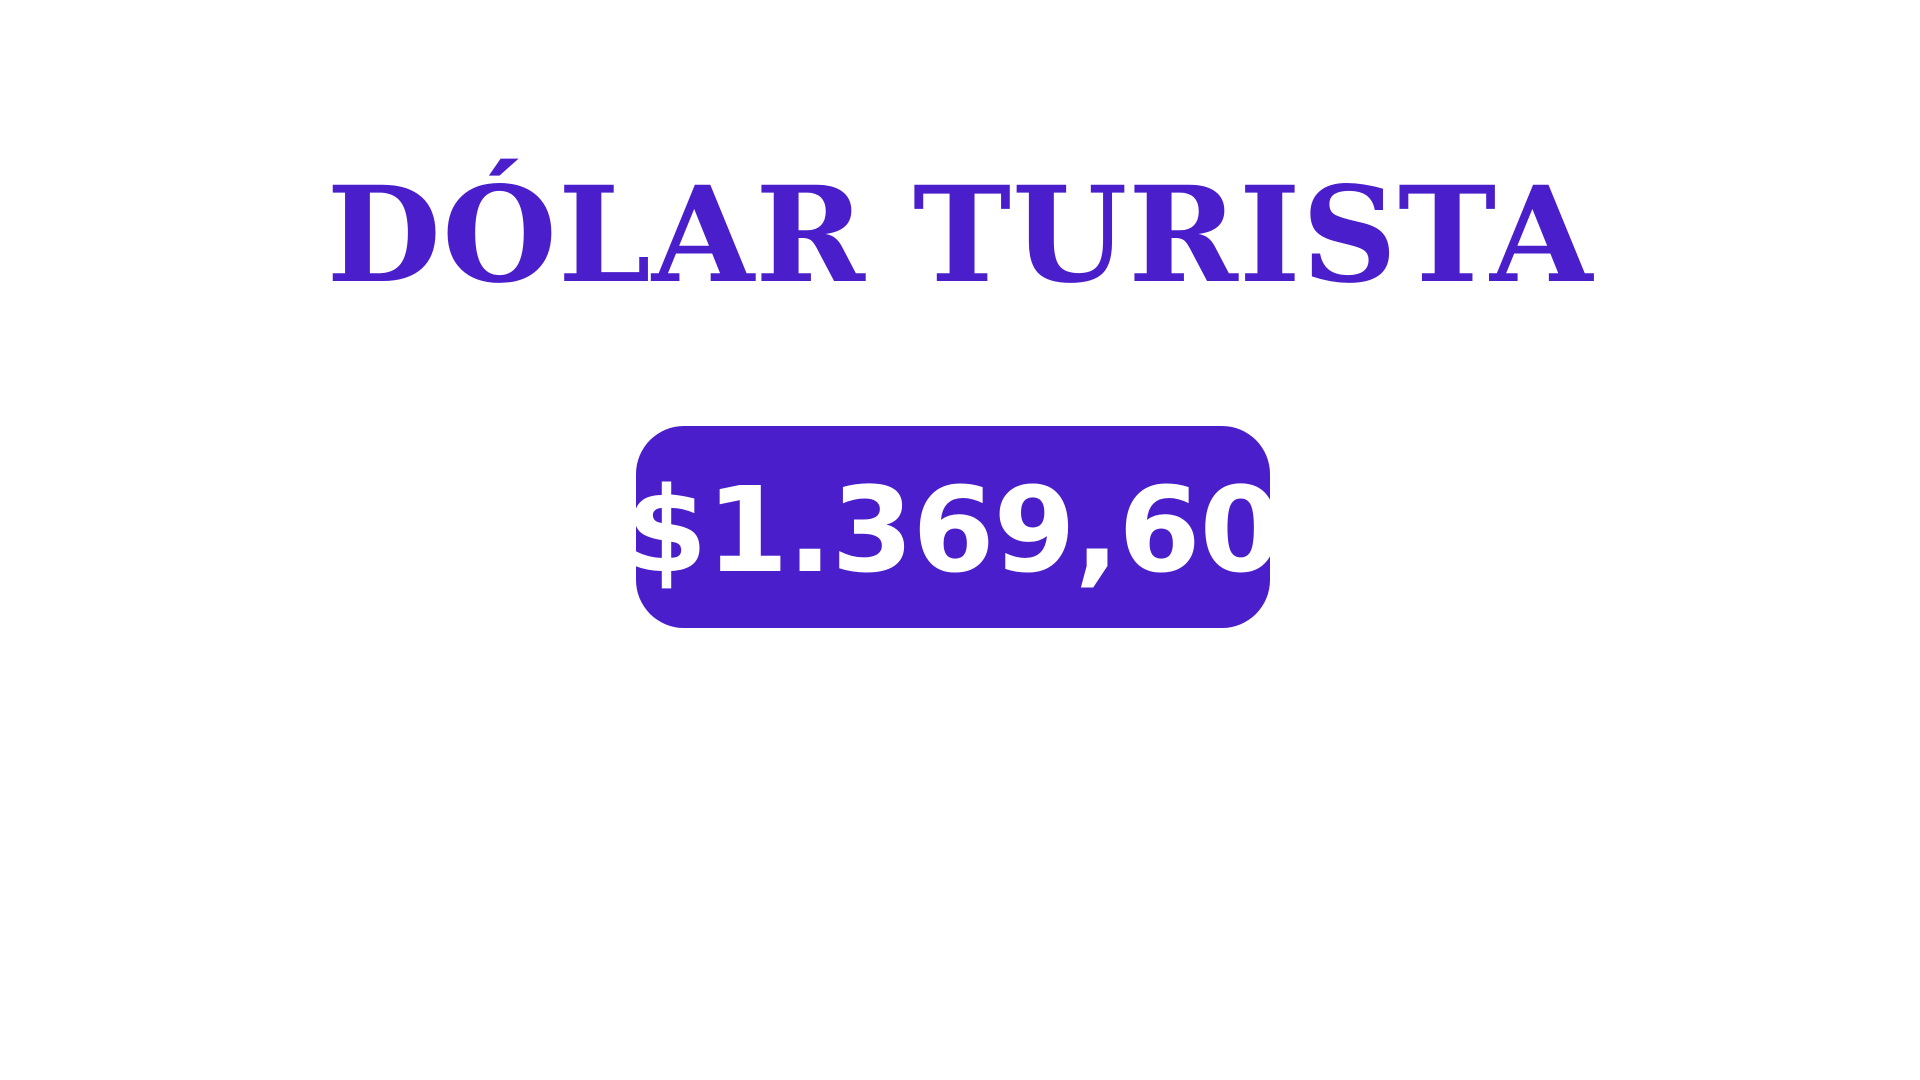 This screenshot has width=1920, height=1080. What do you see at coordinates (953, 530) in the screenshot?
I see `price-value: $1.369,60` at bounding box center [953, 530].